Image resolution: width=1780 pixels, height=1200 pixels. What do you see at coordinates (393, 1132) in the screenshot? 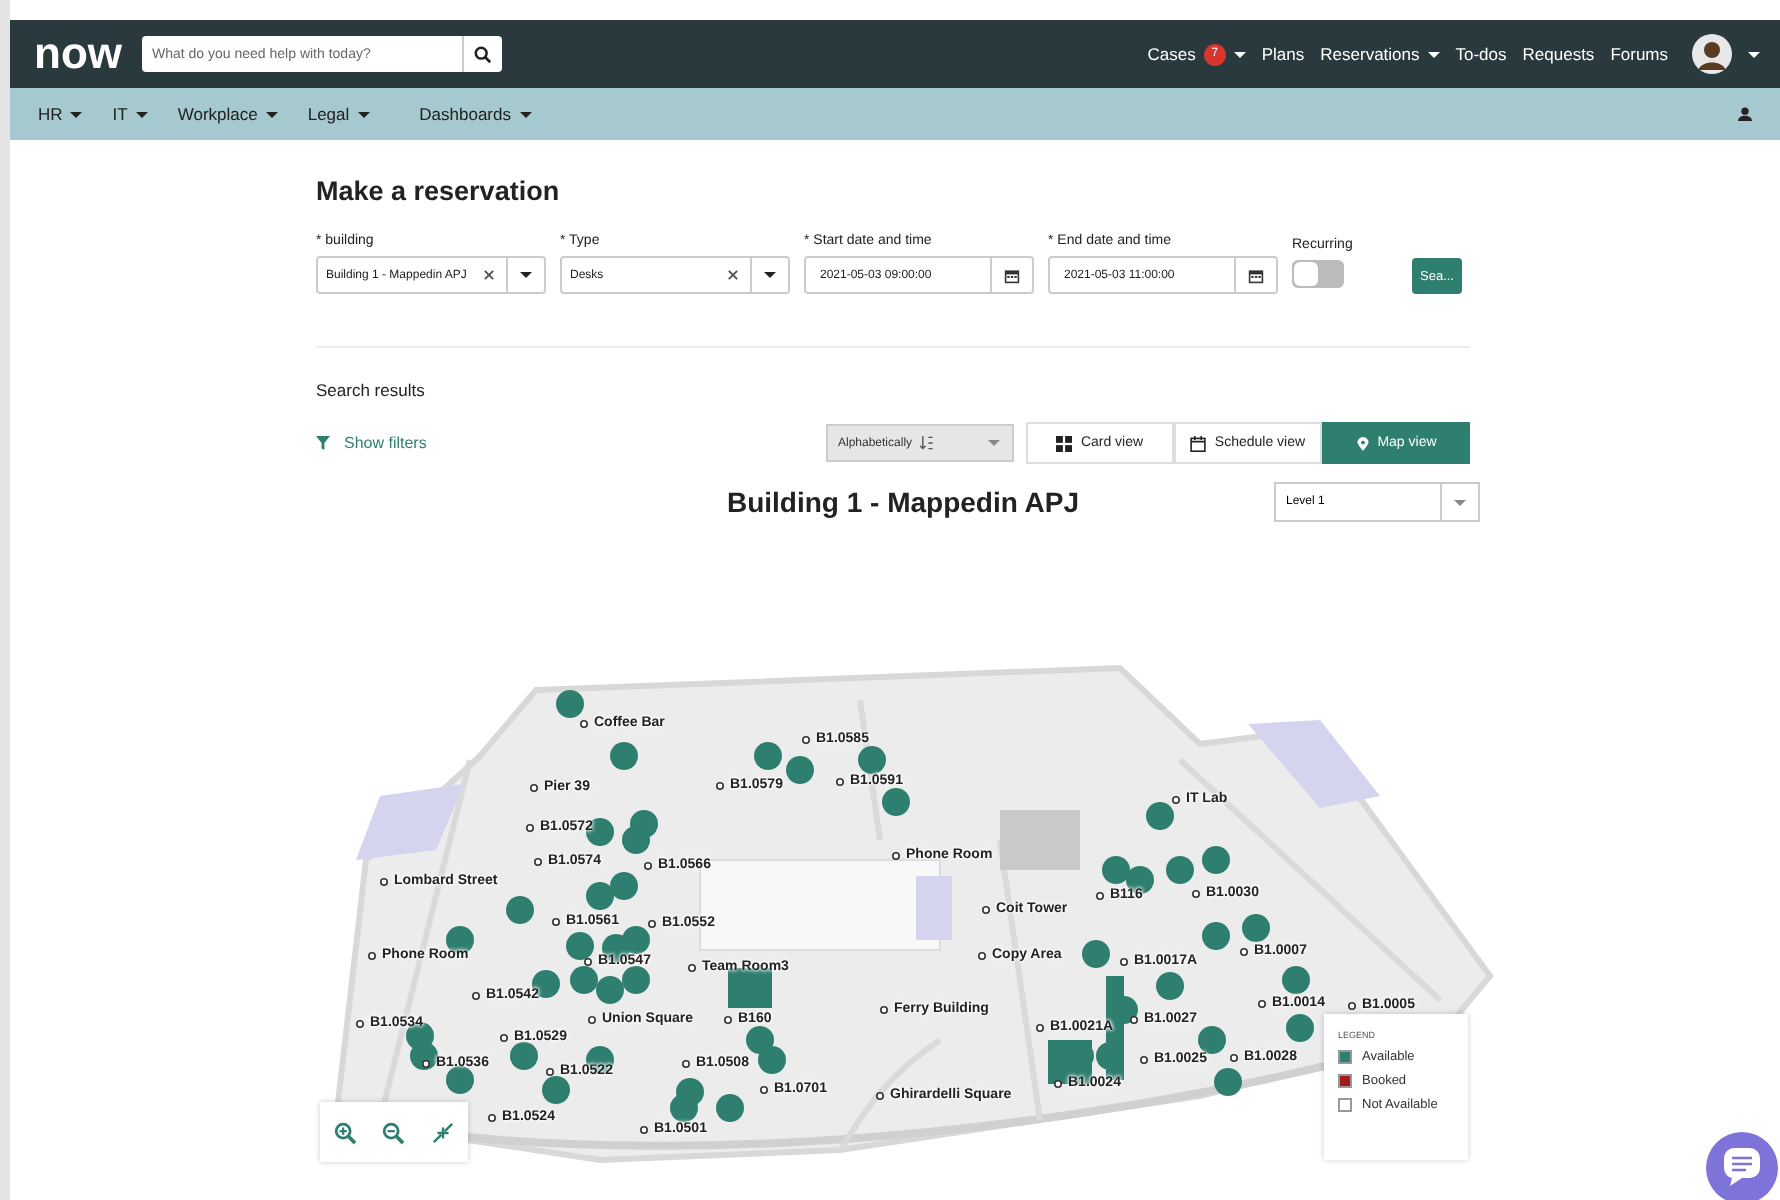
I see `zoom-out-icon` at bounding box center [393, 1132].